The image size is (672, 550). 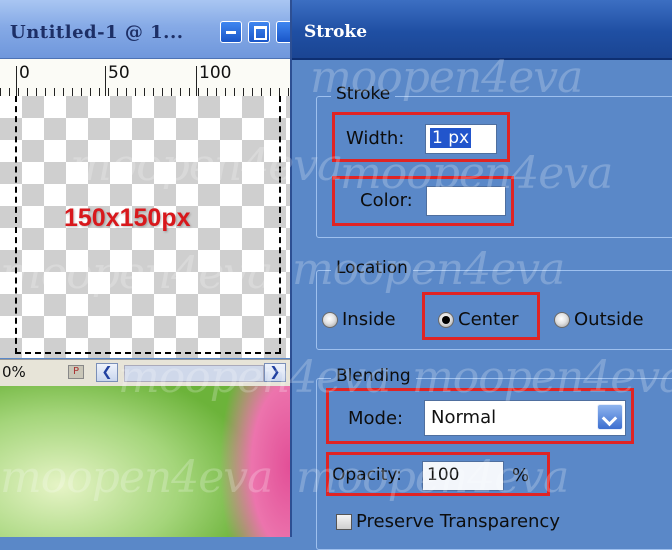 I want to click on width-input: 1 px, so click(x=461, y=139).